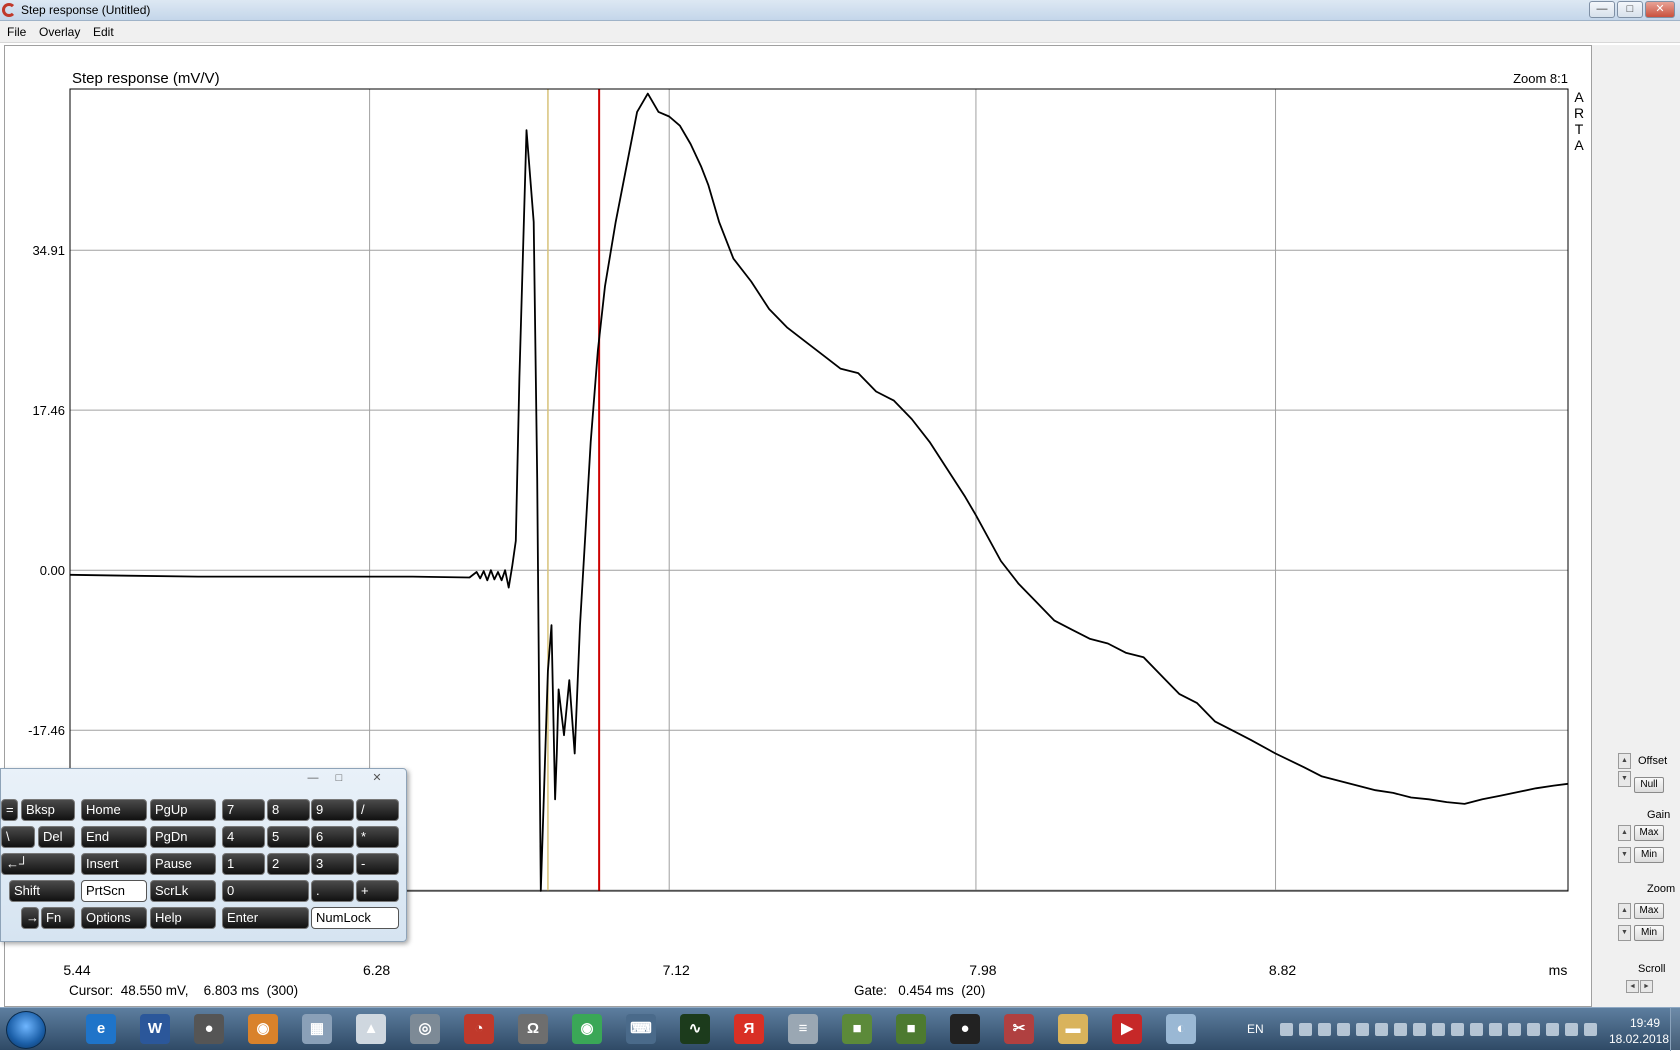  Describe the element at coordinates (1649, 911) in the screenshot. I see `zoom-max-button: Max` at that location.